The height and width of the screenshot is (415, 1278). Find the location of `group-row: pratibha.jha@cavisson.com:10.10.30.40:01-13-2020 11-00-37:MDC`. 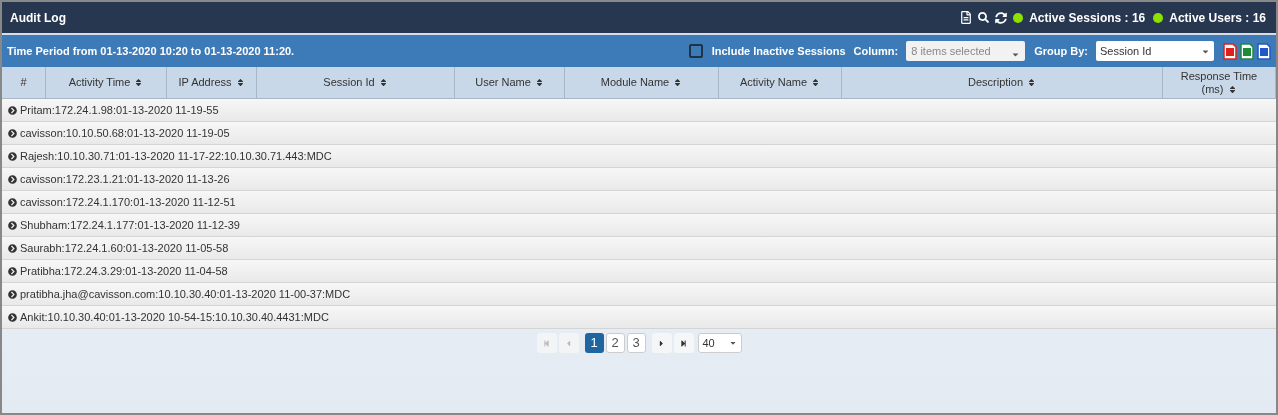

group-row: pratibha.jha@cavisson.com:10.10.30.40:01-13-2020 11-00-37:MDC is located at coordinates (639, 294).